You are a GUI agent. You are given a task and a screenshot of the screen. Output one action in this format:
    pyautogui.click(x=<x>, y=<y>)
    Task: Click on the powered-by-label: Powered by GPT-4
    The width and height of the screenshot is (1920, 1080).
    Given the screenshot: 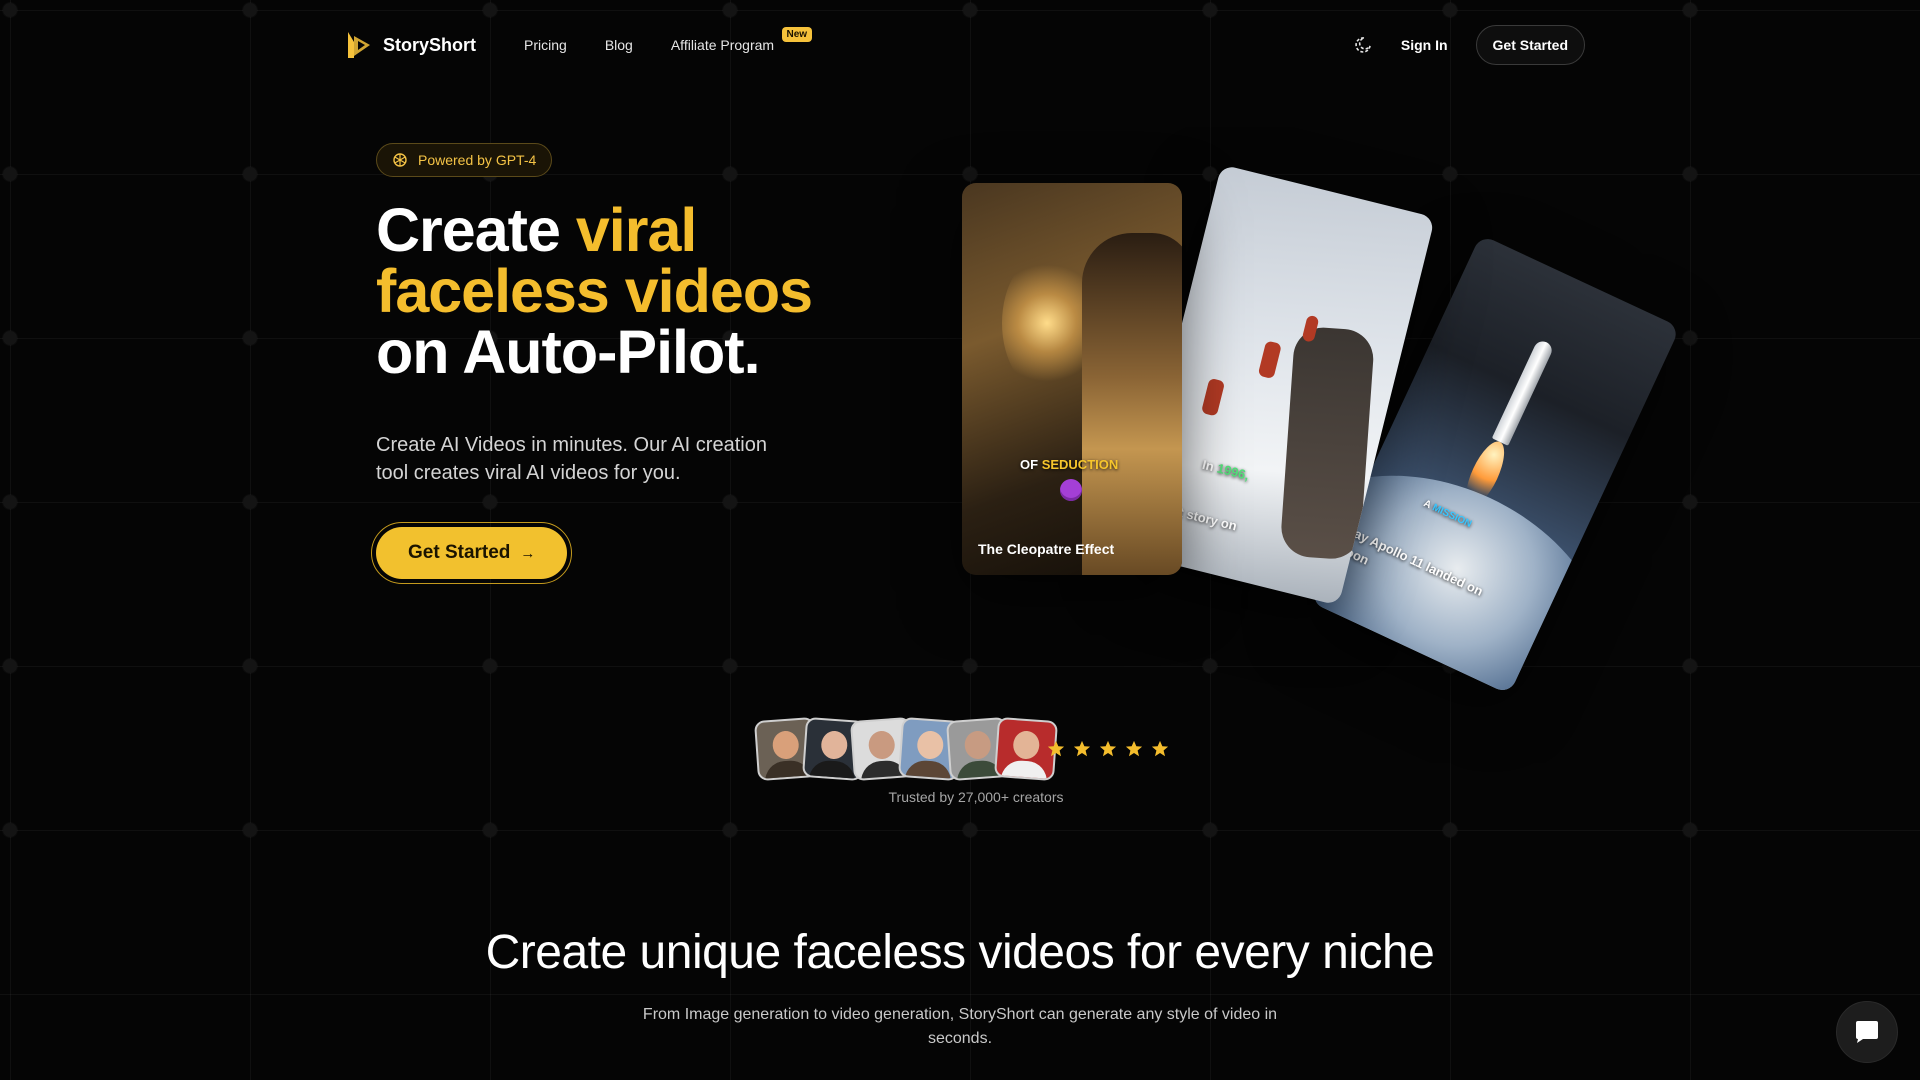 What is the action you would take?
    pyautogui.click(x=477, y=160)
    